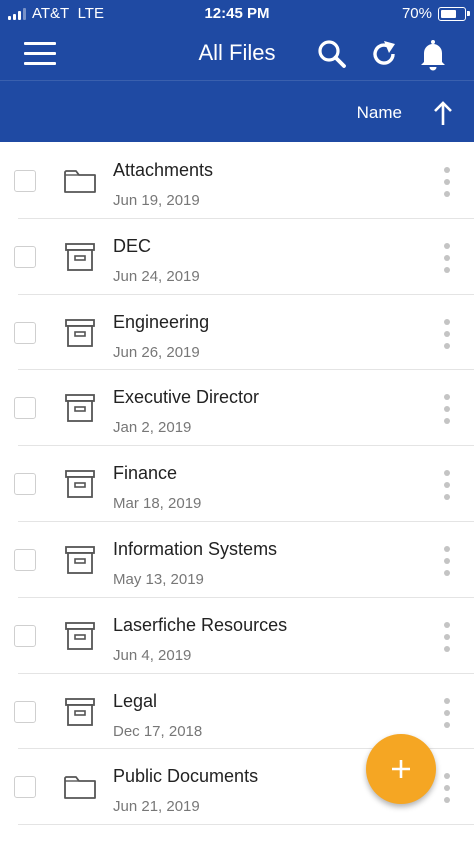 Image resolution: width=474 pixels, height=842 pixels. What do you see at coordinates (156, 807) in the screenshot?
I see `item-date: Jun 21, 2019` at bounding box center [156, 807].